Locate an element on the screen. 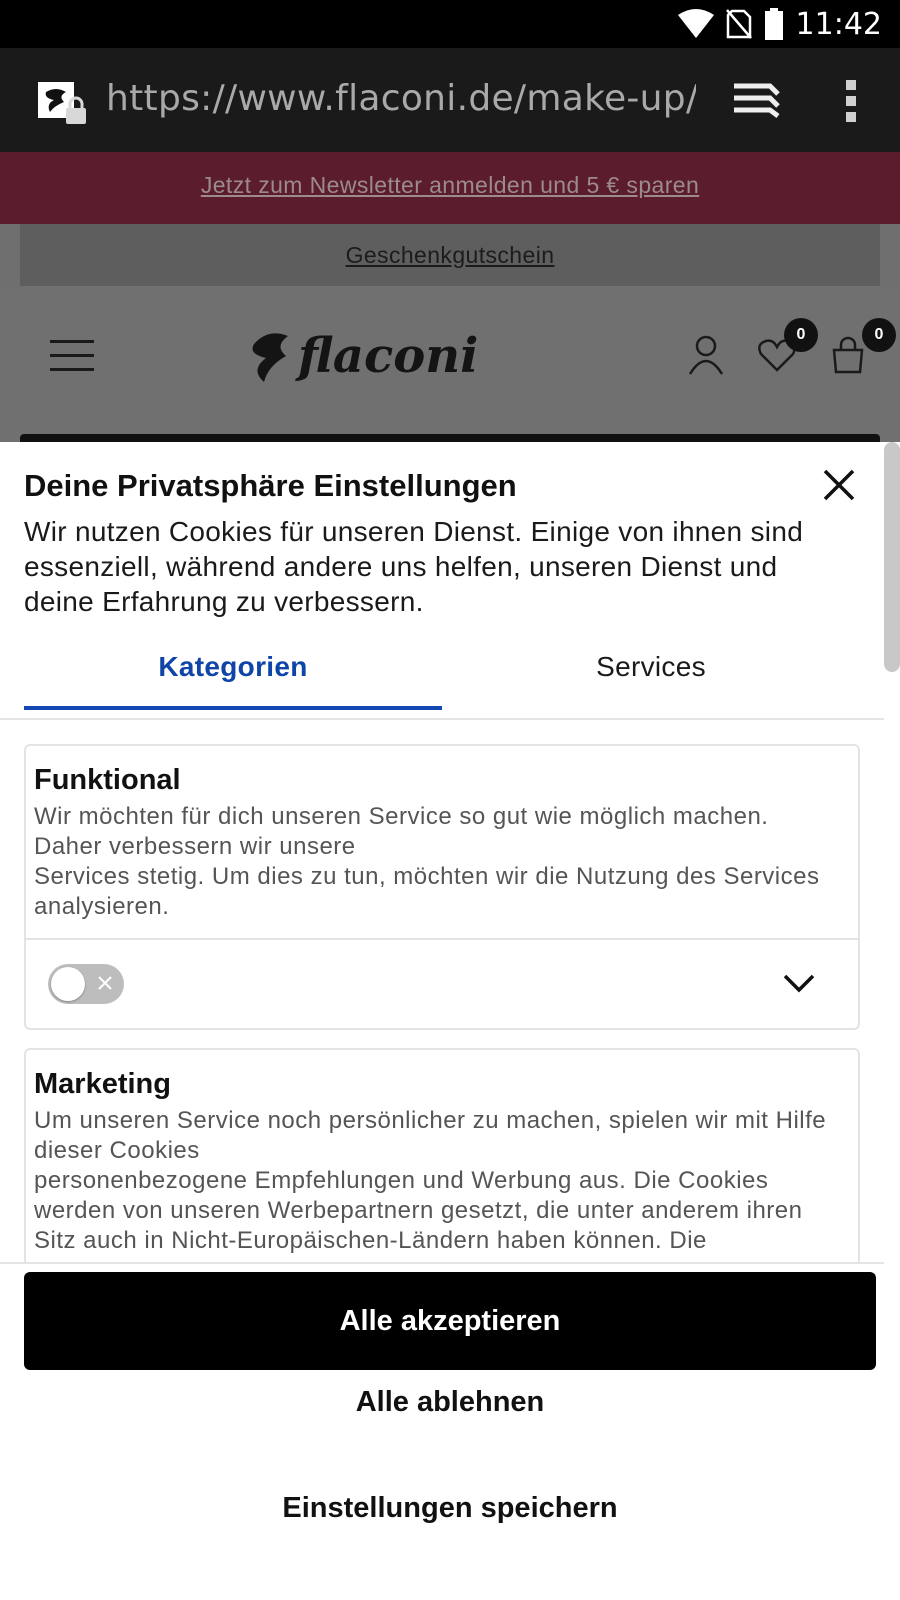 The height and width of the screenshot is (1600, 900). battery-icon is located at coordinates (773, 24).